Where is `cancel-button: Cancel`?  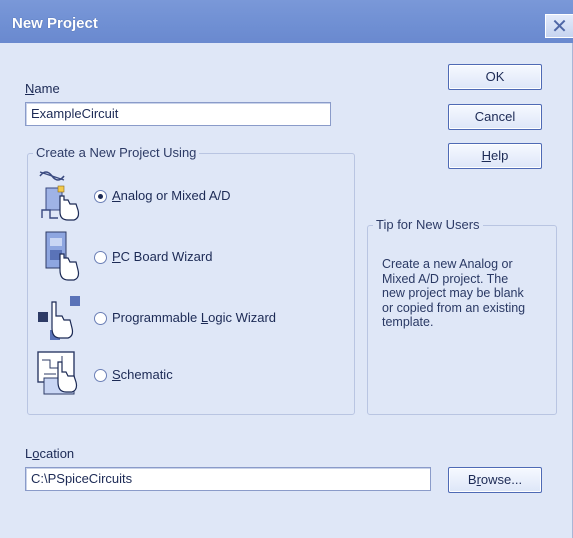 cancel-button: Cancel is located at coordinates (495, 117).